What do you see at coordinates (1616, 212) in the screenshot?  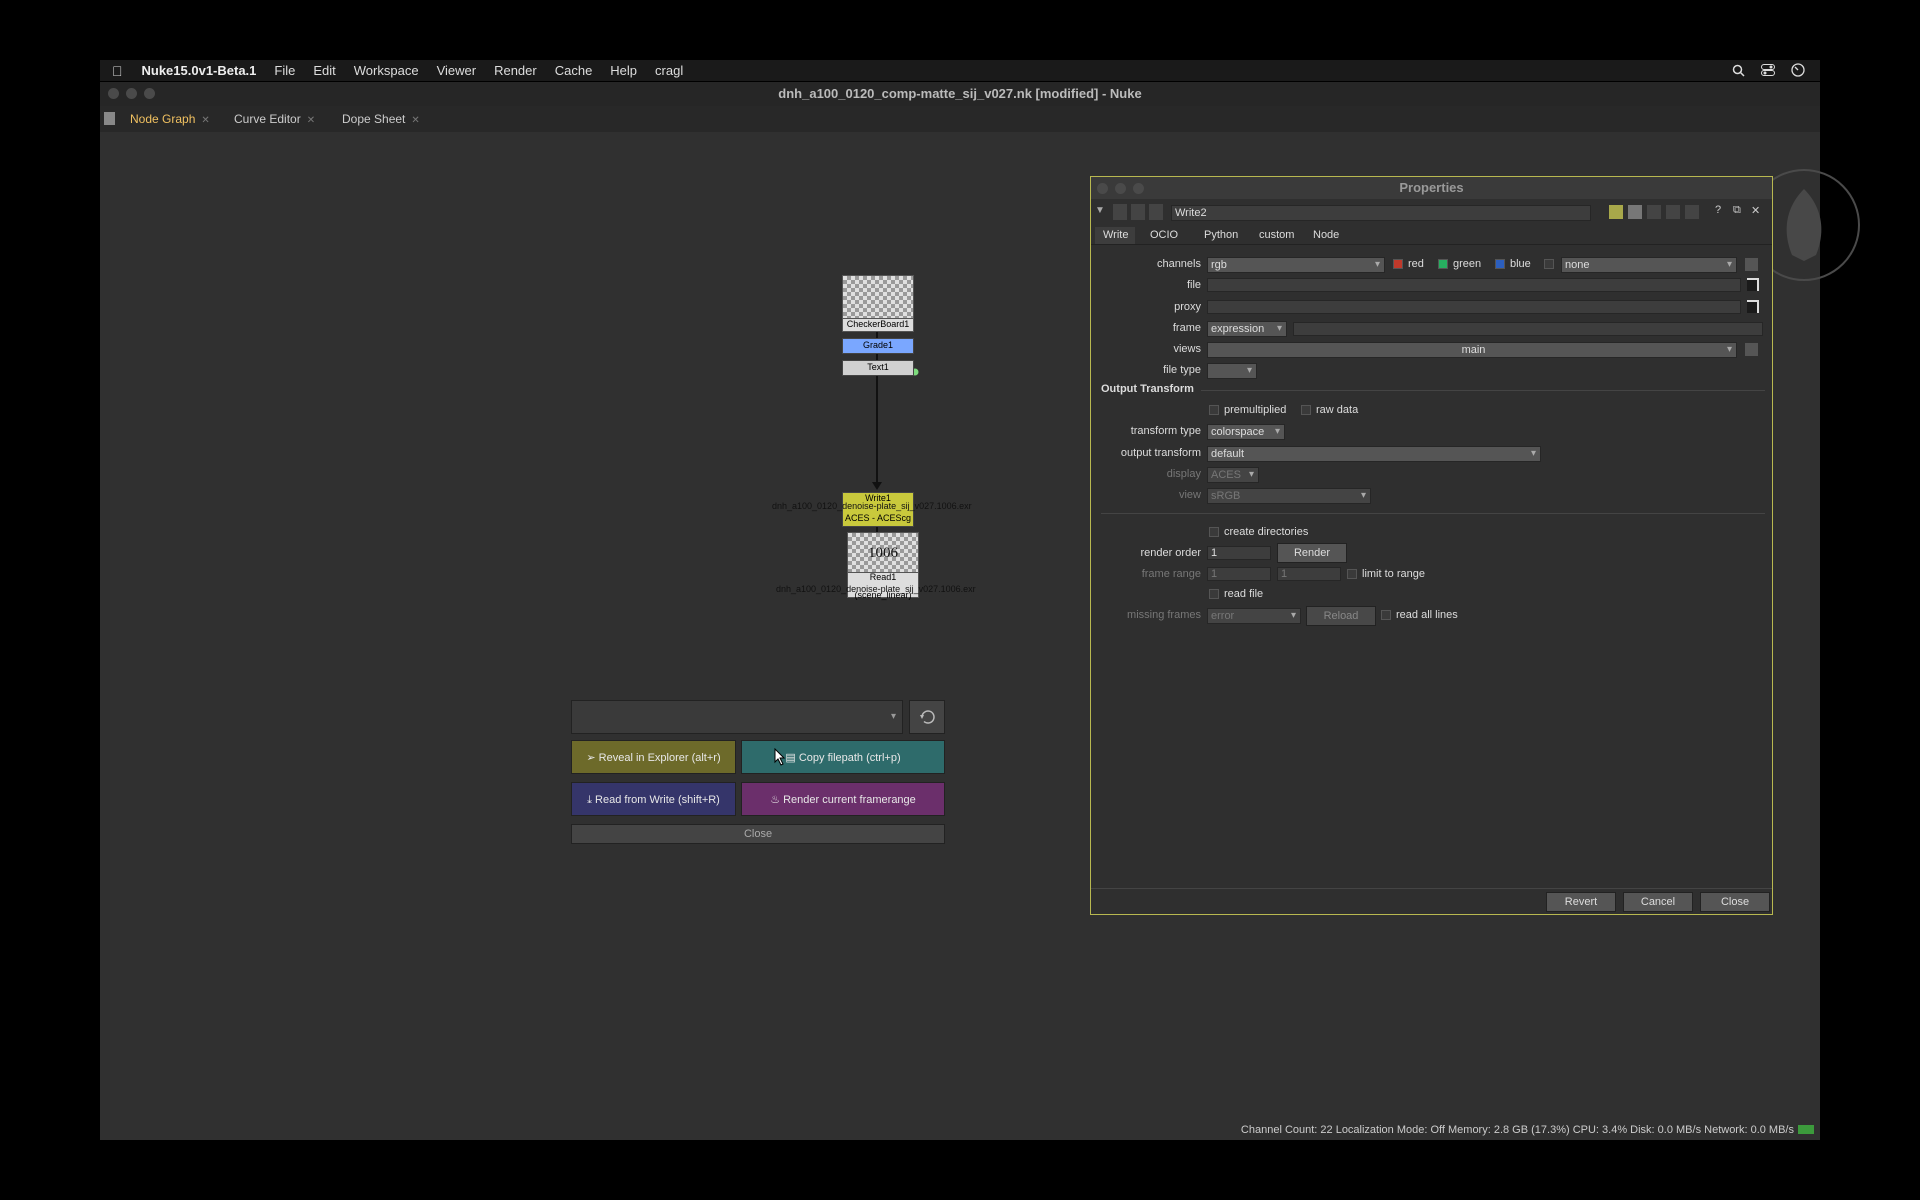 I see `color-swatch-icon` at bounding box center [1616, 212].